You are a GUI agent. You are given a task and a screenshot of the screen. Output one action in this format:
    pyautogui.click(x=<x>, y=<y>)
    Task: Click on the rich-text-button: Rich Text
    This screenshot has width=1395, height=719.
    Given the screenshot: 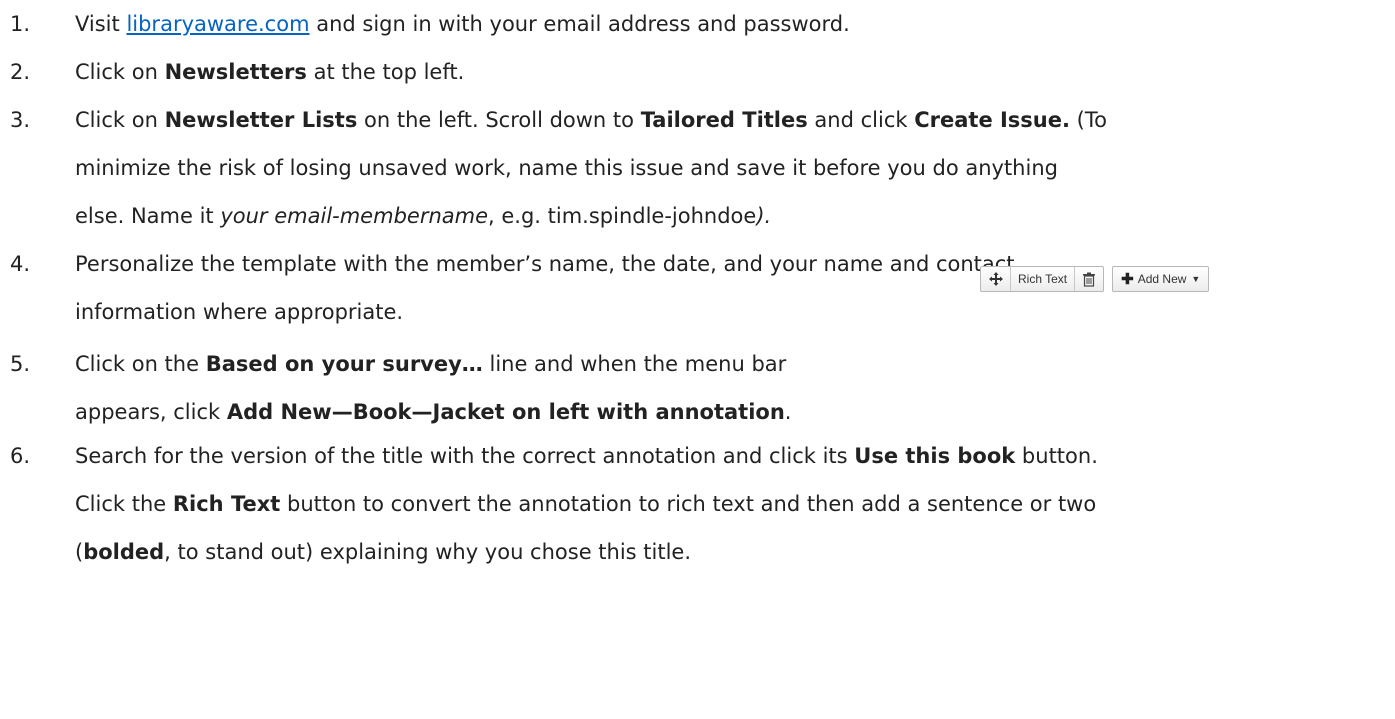 What is the action you would take?
    pyautogui.click(x=1043, y=279)
    